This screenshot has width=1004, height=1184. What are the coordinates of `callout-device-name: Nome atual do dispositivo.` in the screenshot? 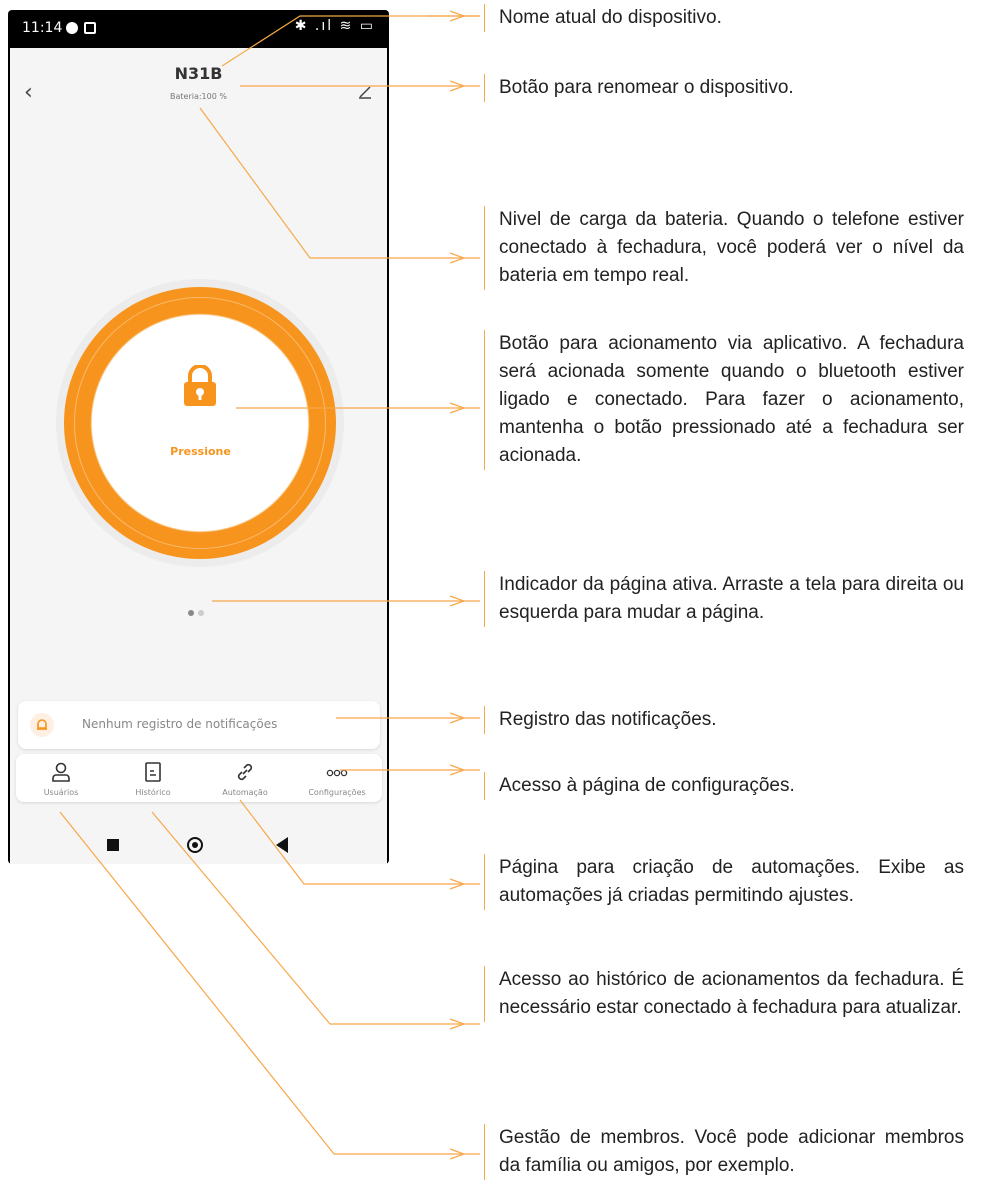 It's located at (724, 18).